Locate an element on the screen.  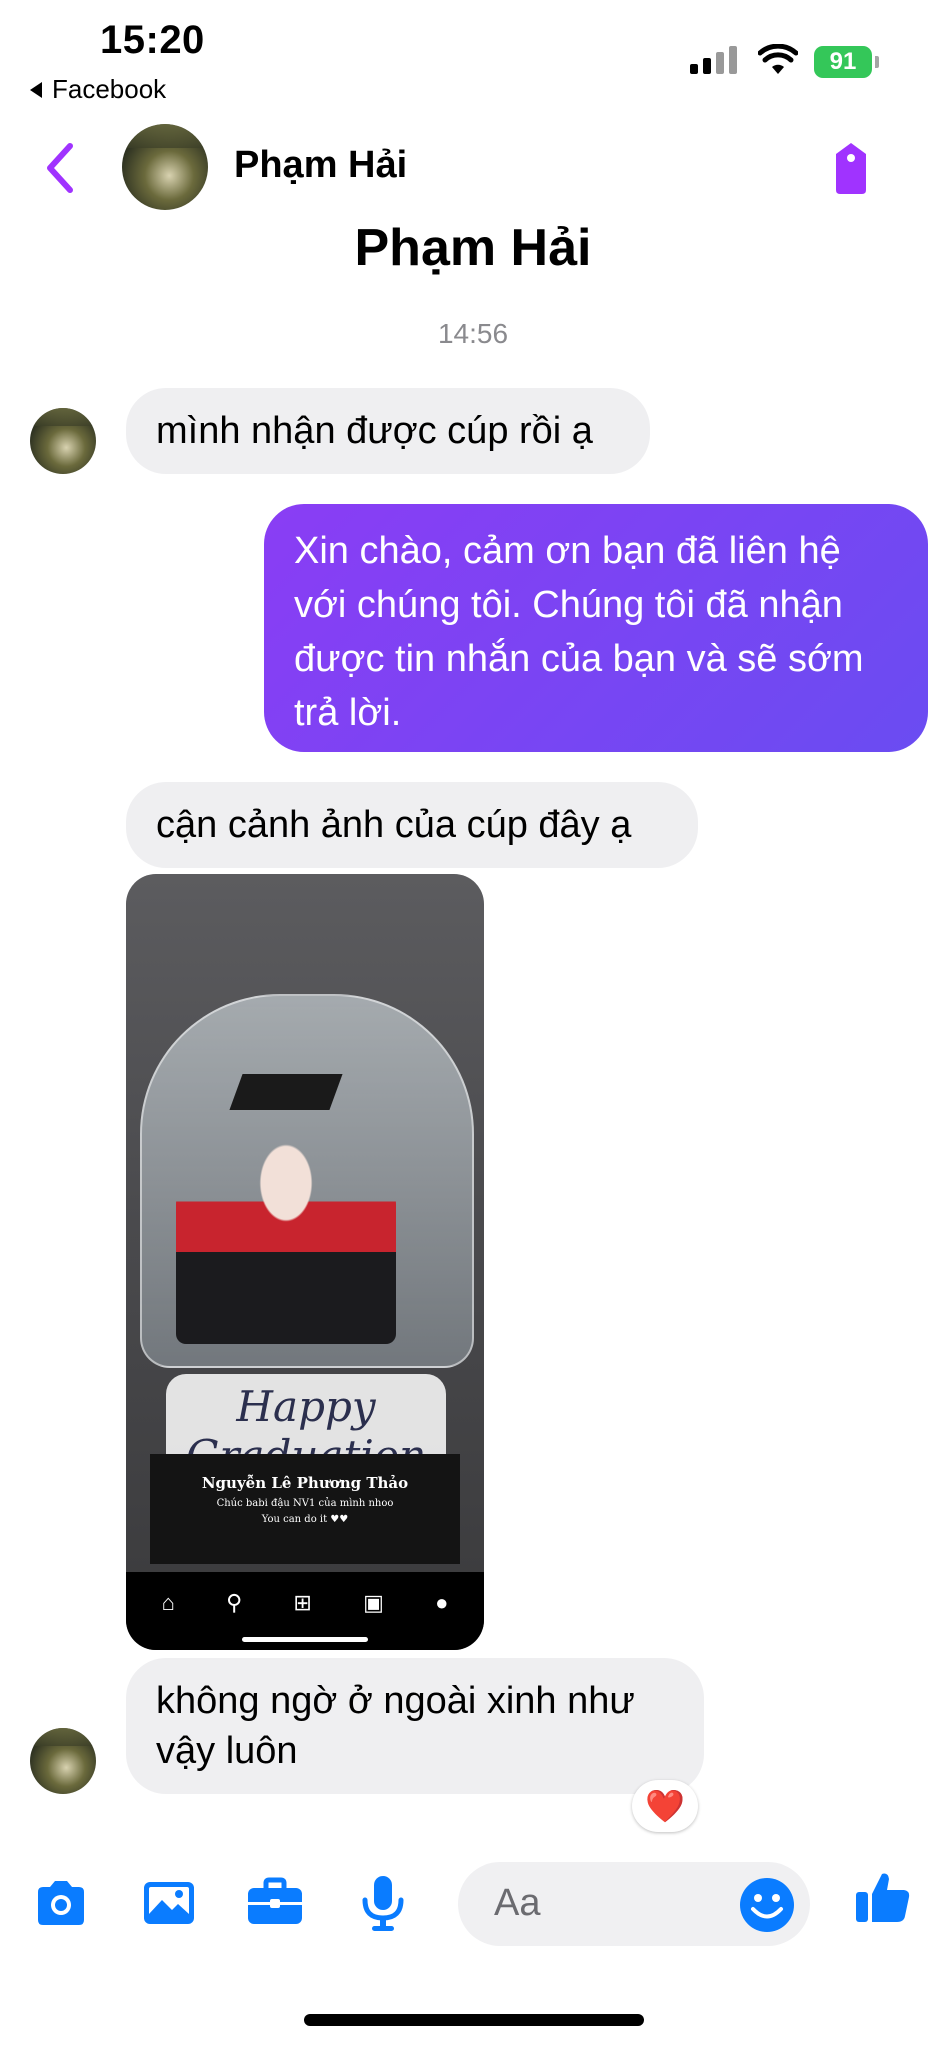
contact-avatar is located at coordinates (165, 167).